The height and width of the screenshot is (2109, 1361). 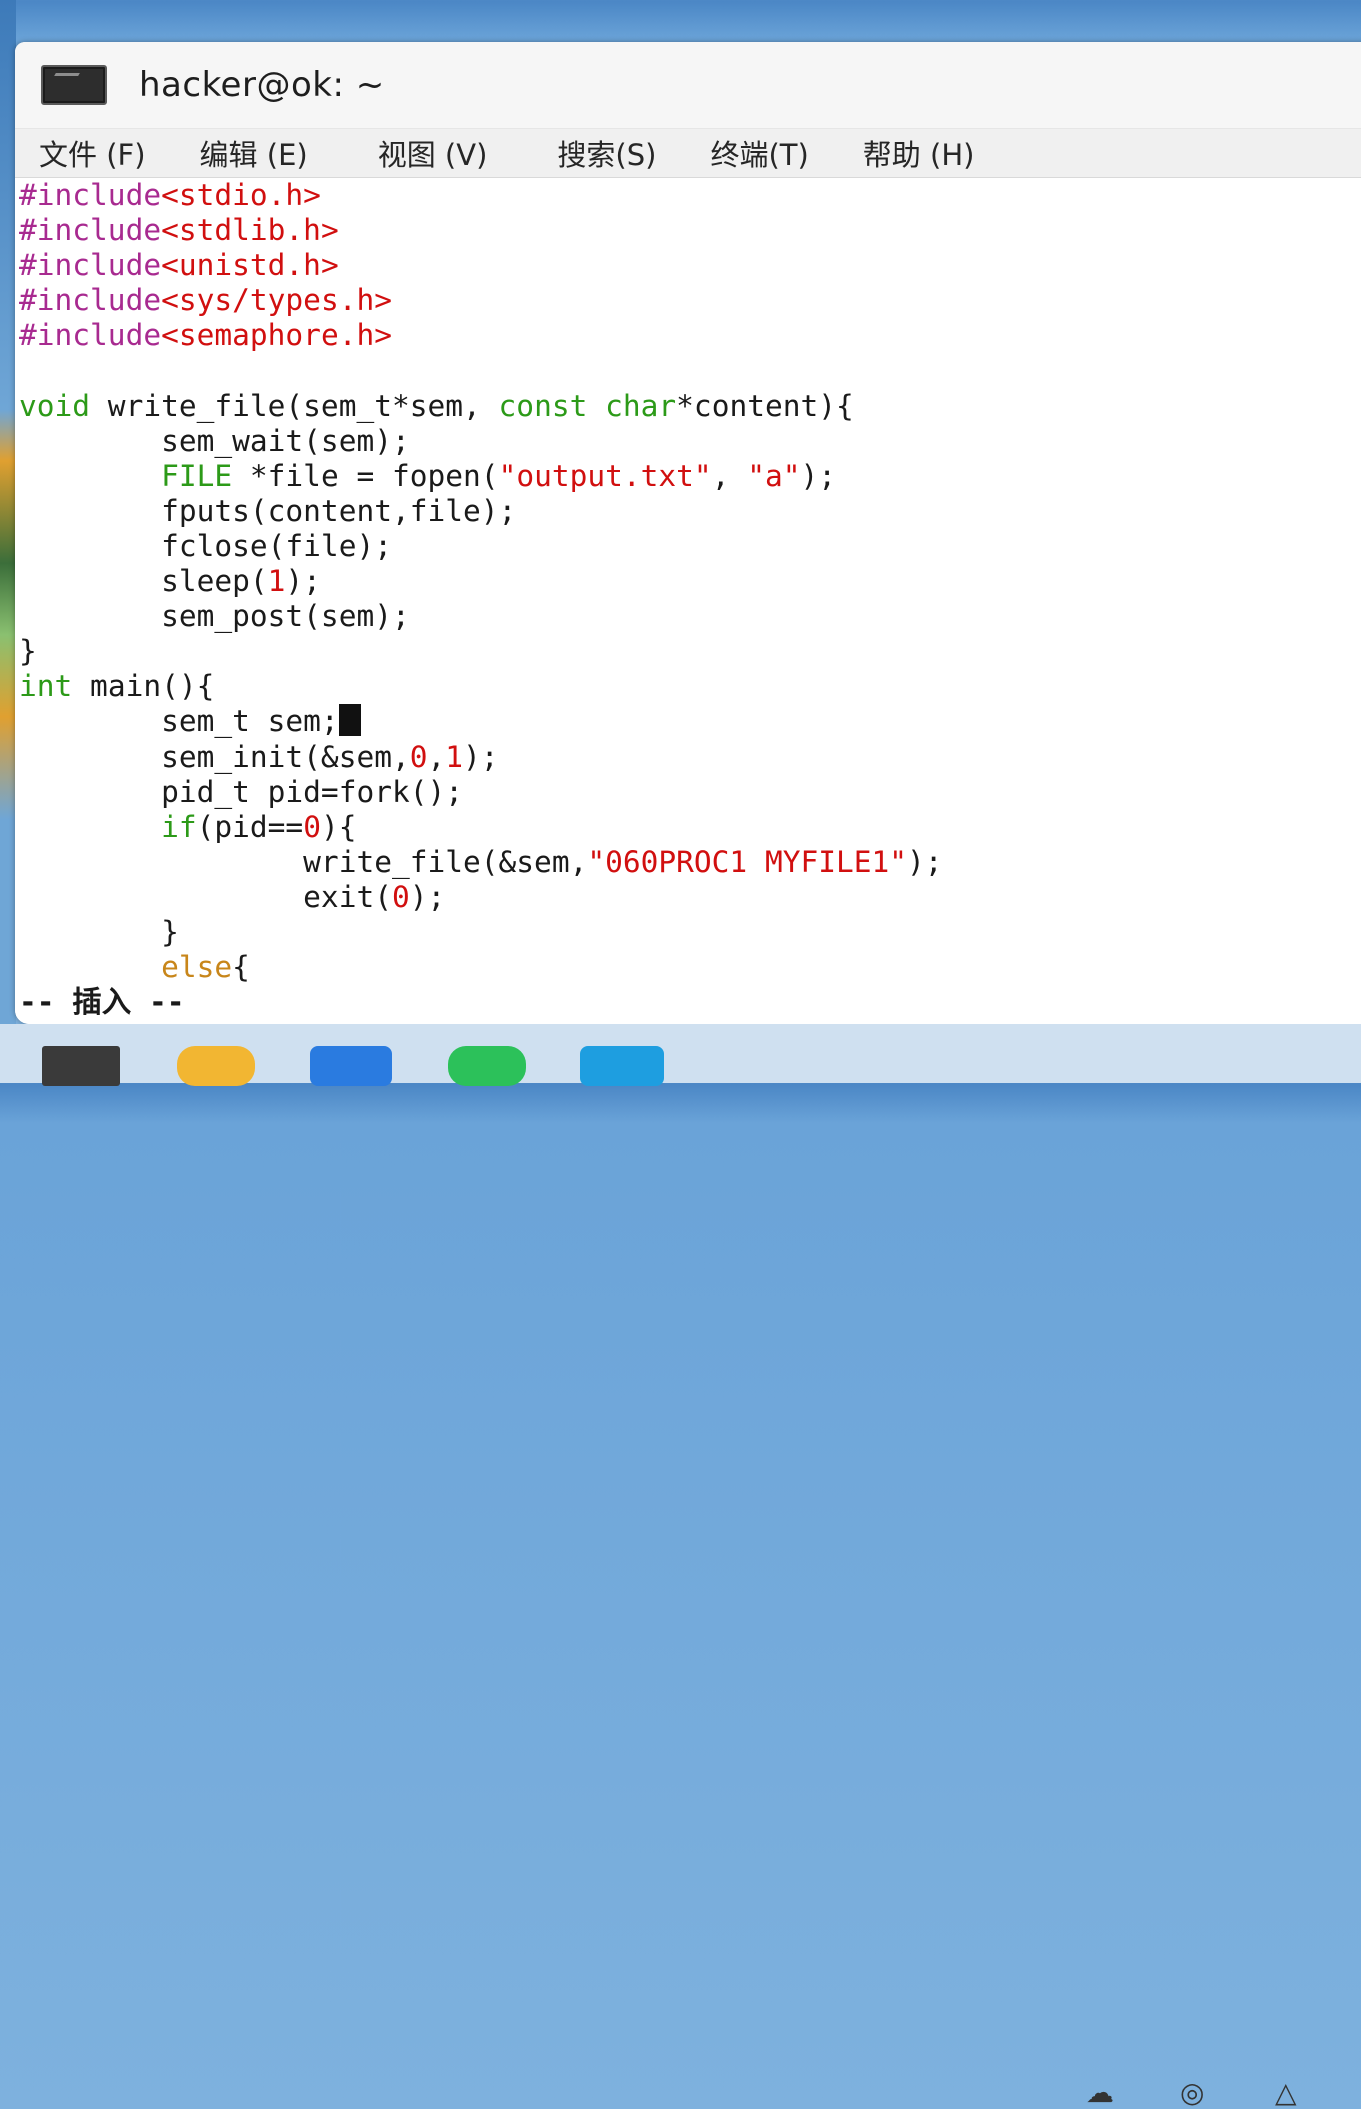 I want to click on code-line: exit(0);, so click(x=232, y=896).